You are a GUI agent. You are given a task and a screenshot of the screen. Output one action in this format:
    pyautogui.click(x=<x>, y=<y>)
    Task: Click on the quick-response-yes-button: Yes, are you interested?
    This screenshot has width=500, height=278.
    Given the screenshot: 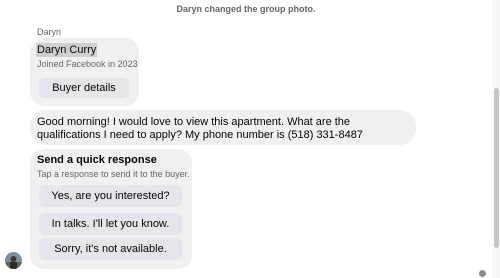 What is the action you would take?
    pyautogui.click(x=110, y=196)
    